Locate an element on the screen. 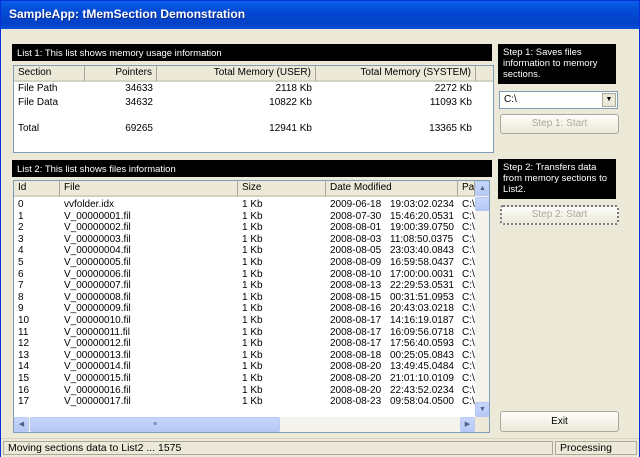 The width and height of the screenshot is (640, 457). file-cell: 3 is located at coordinates (21, 239).